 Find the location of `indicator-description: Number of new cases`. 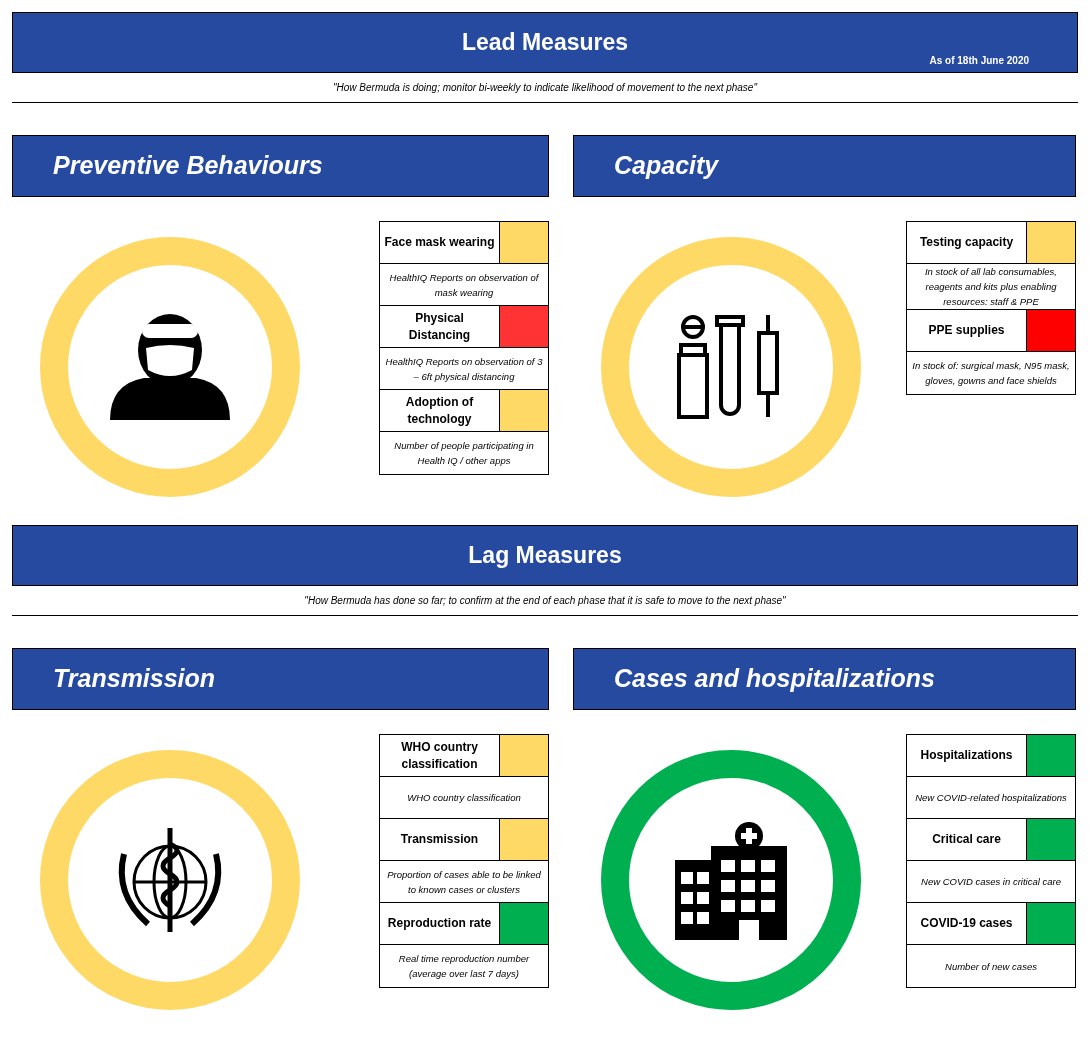

indicator-description: Number of new cases is located at coordinates (991, 966).